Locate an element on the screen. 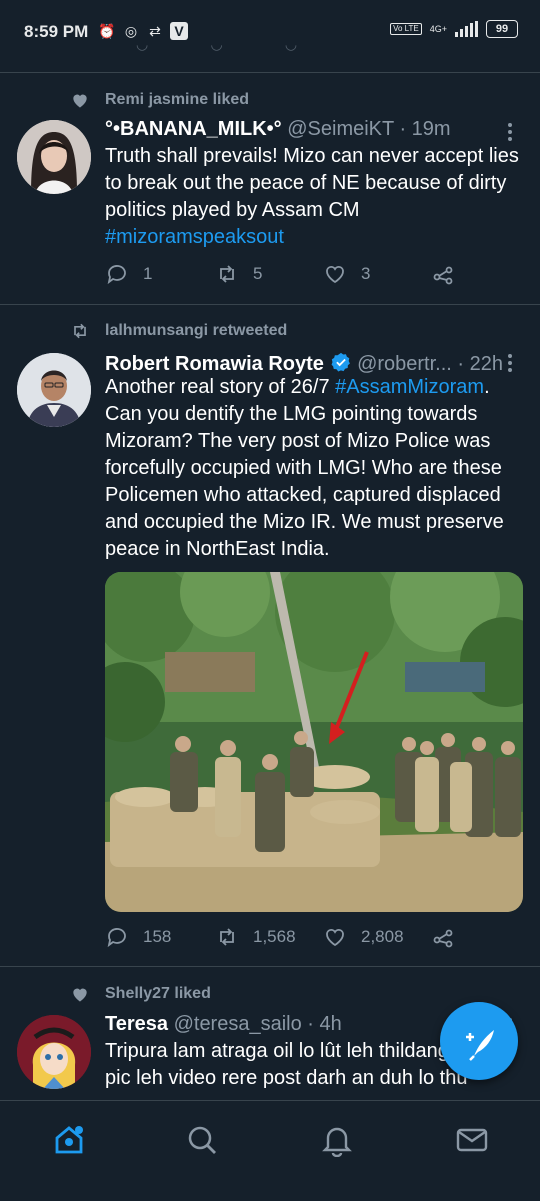  volte-icon: Vo LTE is located at coordinates (406, 29).